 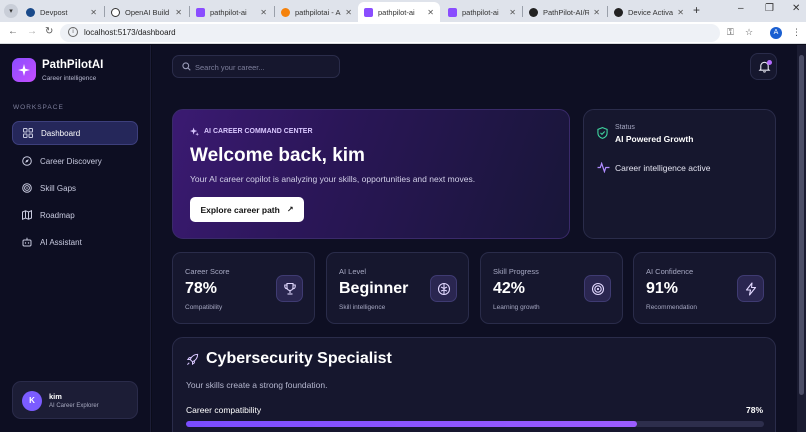 I want to click on back-arrow-icon: ←, so click(x=13, y=31).